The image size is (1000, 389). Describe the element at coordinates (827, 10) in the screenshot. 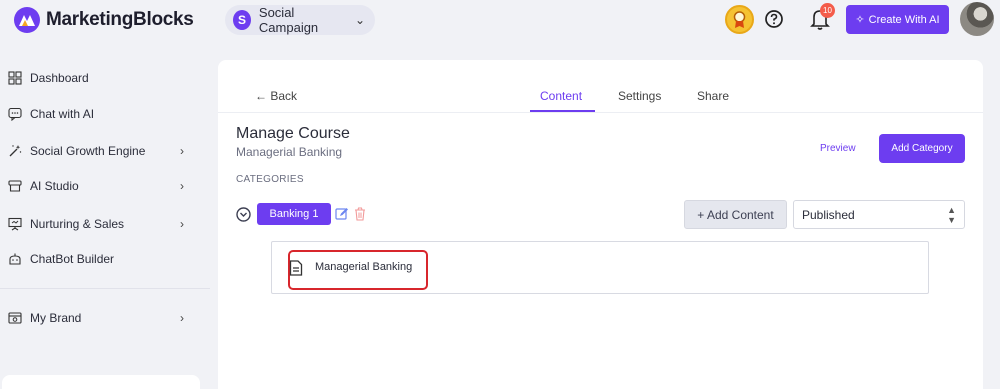

I see `notification-badge: 10` at that location.